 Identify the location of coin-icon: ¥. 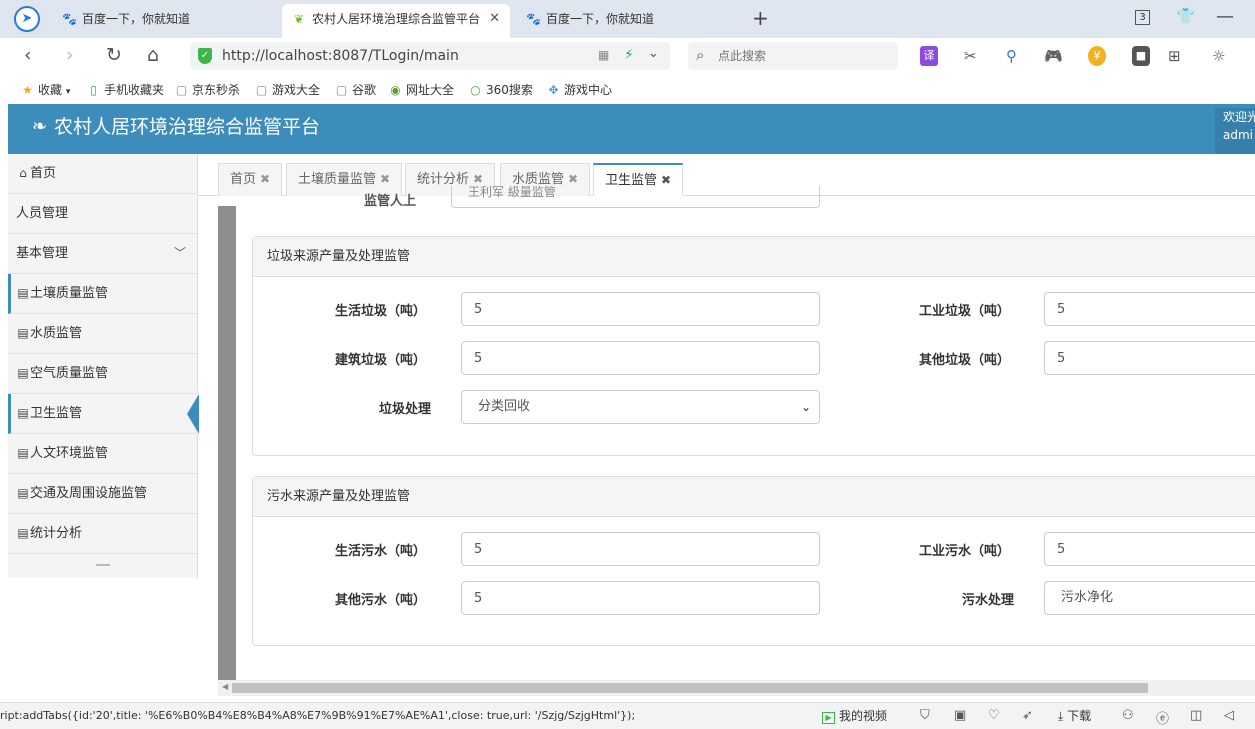
(1097, 56).